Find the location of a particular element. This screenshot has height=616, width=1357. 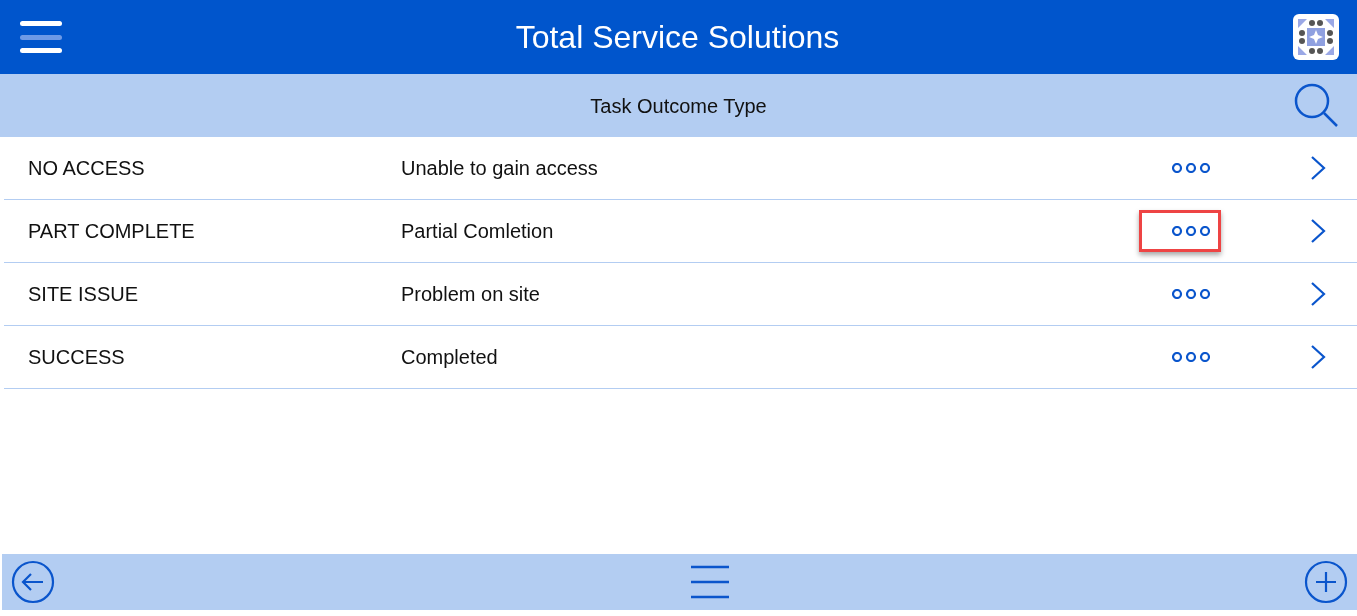

outcome-code: SITE ISSUE is located at coordinates (83, 294).